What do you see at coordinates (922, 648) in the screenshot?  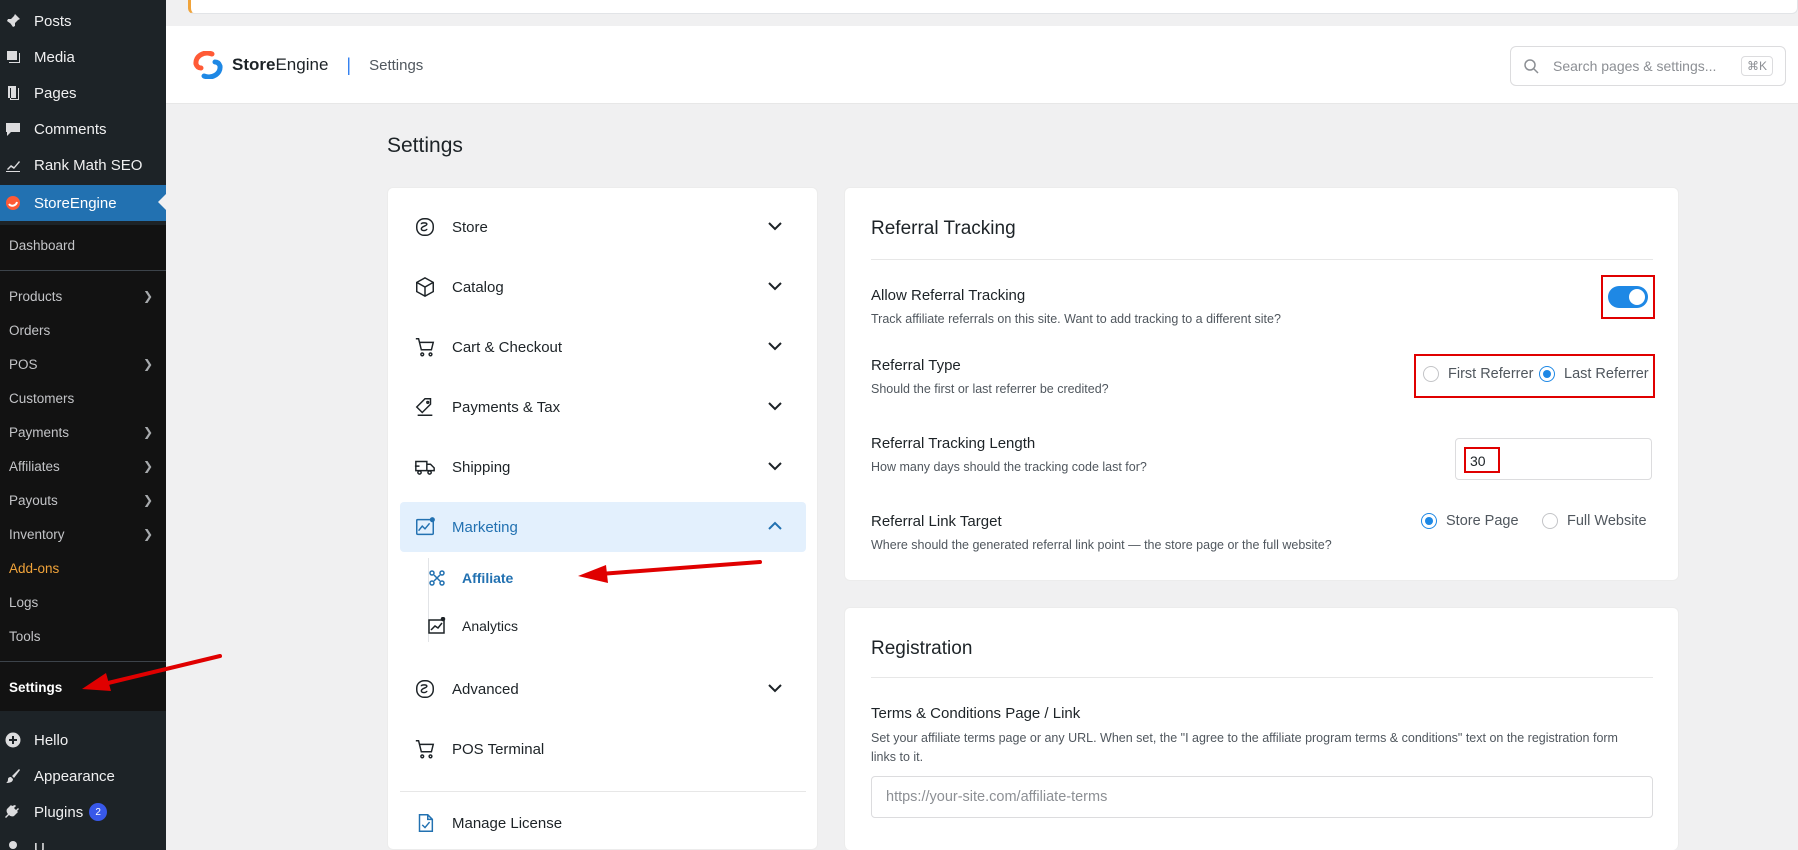 I see `card-title: Registration` at bounding box center [922, 648].